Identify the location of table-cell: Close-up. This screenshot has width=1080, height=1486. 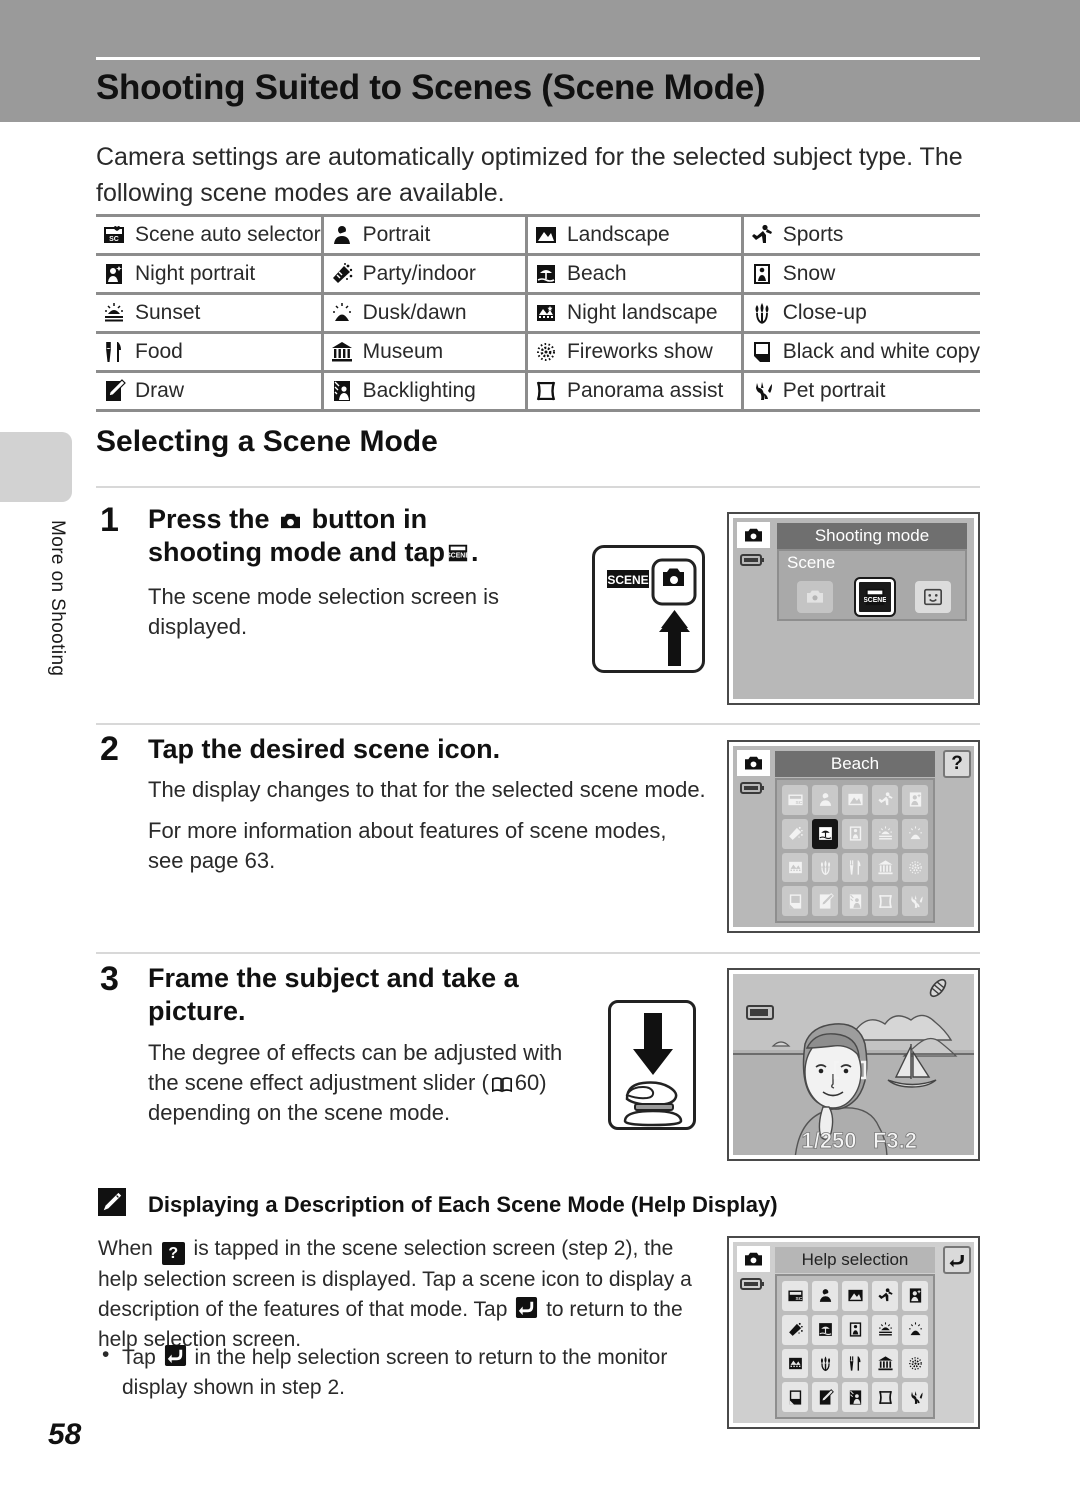
(861, 313).